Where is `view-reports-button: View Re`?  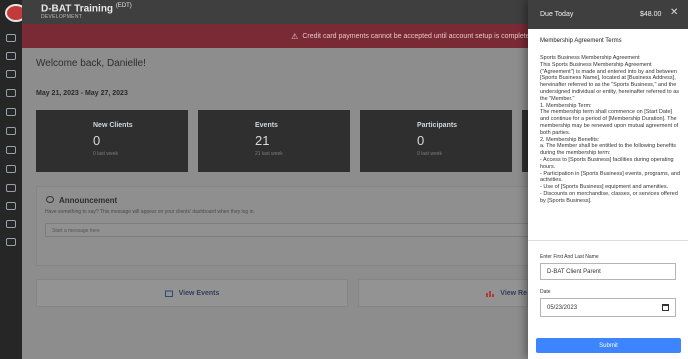 view-reports-button: View Re is located at coordinates (443, 293).